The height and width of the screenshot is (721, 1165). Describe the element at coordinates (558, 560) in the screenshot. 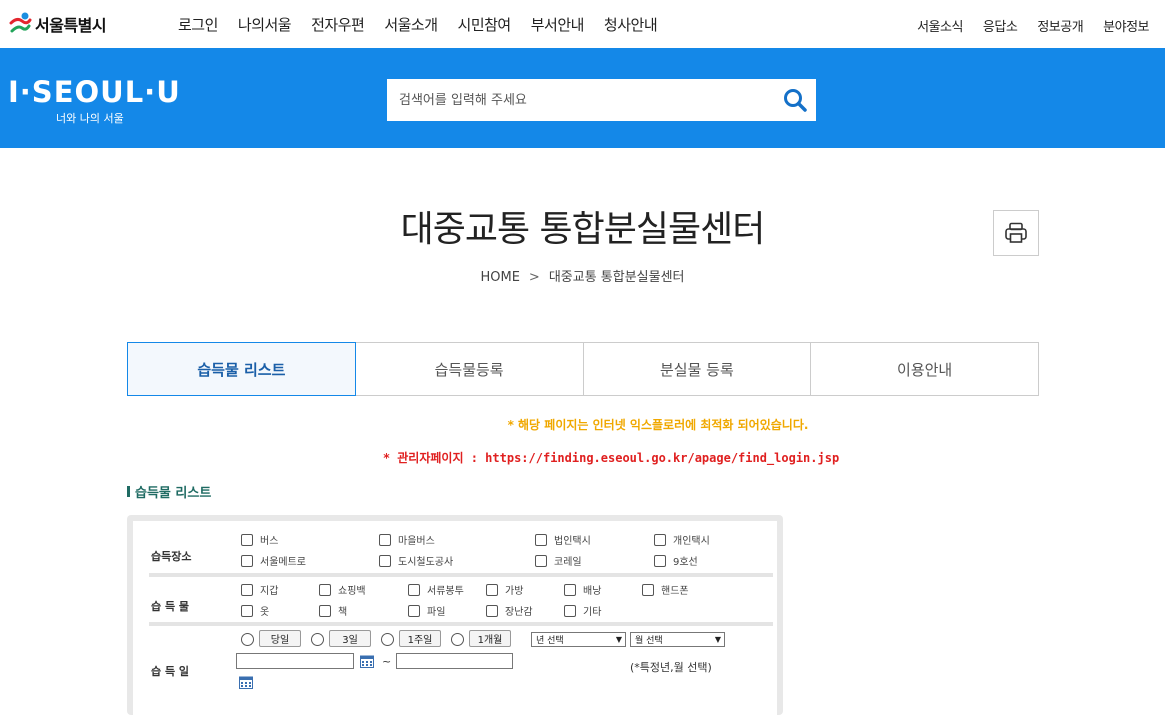

I see `place-korail-checkbox: 코레일` at that location.